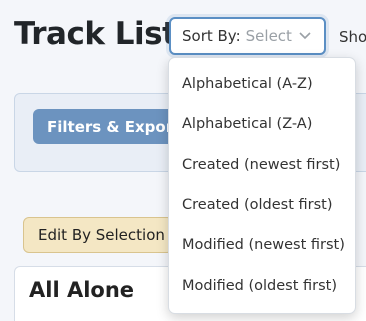 Image resolution: width=366 pixels, height=321 pixels. I want to click on sort-by-placeholder: Select, so click(268, 36).